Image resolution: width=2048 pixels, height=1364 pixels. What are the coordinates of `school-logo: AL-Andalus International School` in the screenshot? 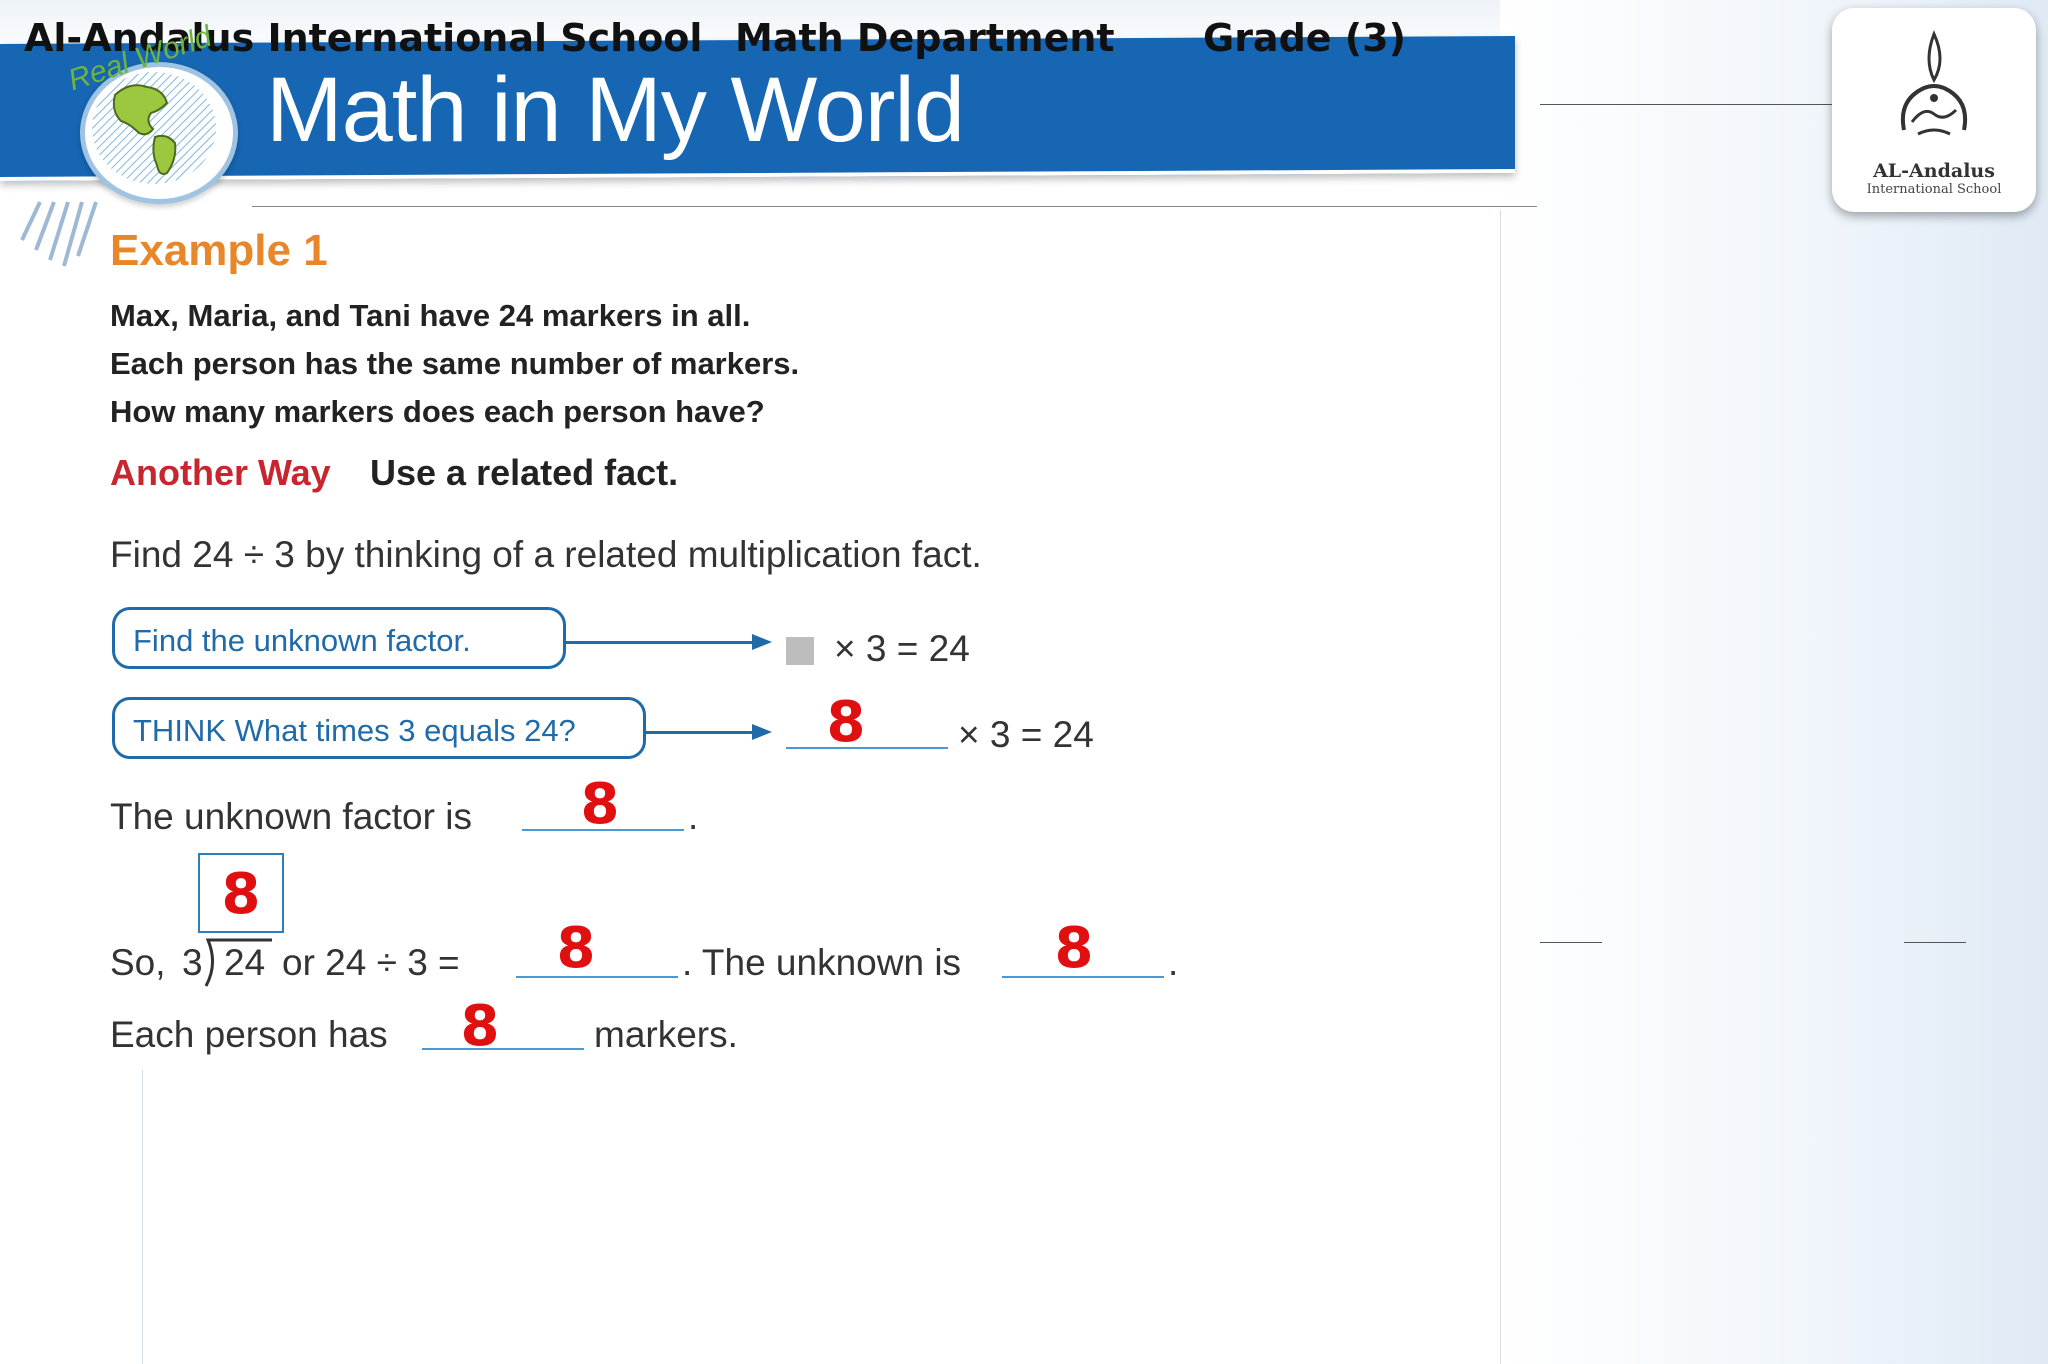 It's located at (1934, 110).